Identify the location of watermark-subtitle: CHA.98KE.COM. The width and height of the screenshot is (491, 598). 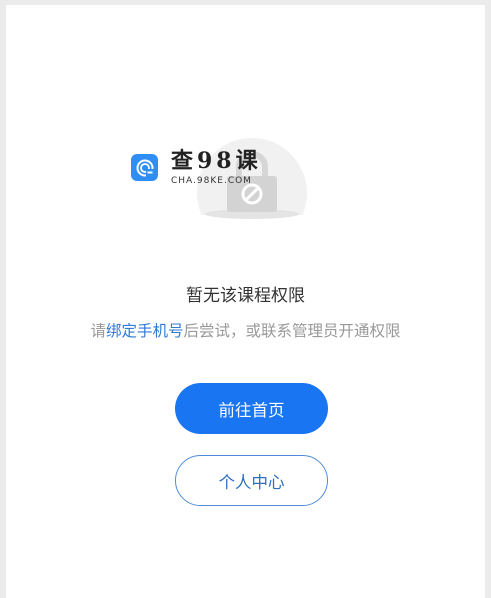
(211, 181).